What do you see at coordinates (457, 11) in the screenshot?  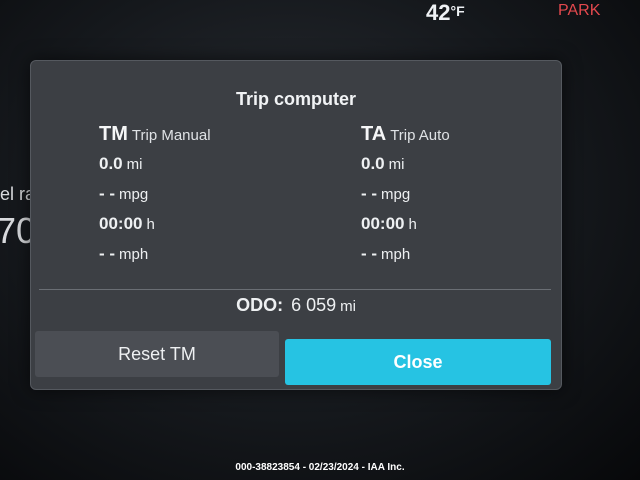 I see `temperature-unit: °F` at bounding box center [457, 11].